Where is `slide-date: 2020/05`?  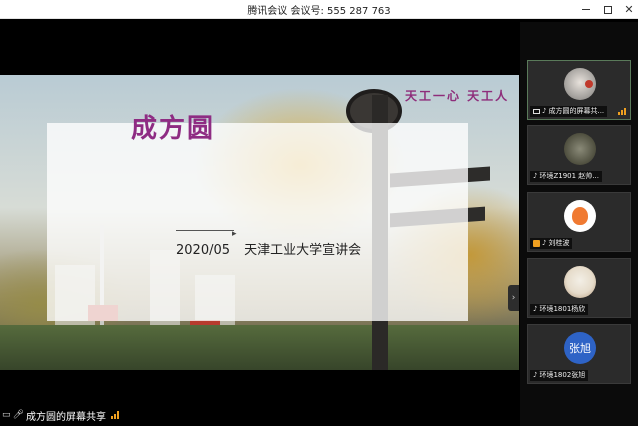 slide-date: 2020/05 is located at coordinates (203, 250).